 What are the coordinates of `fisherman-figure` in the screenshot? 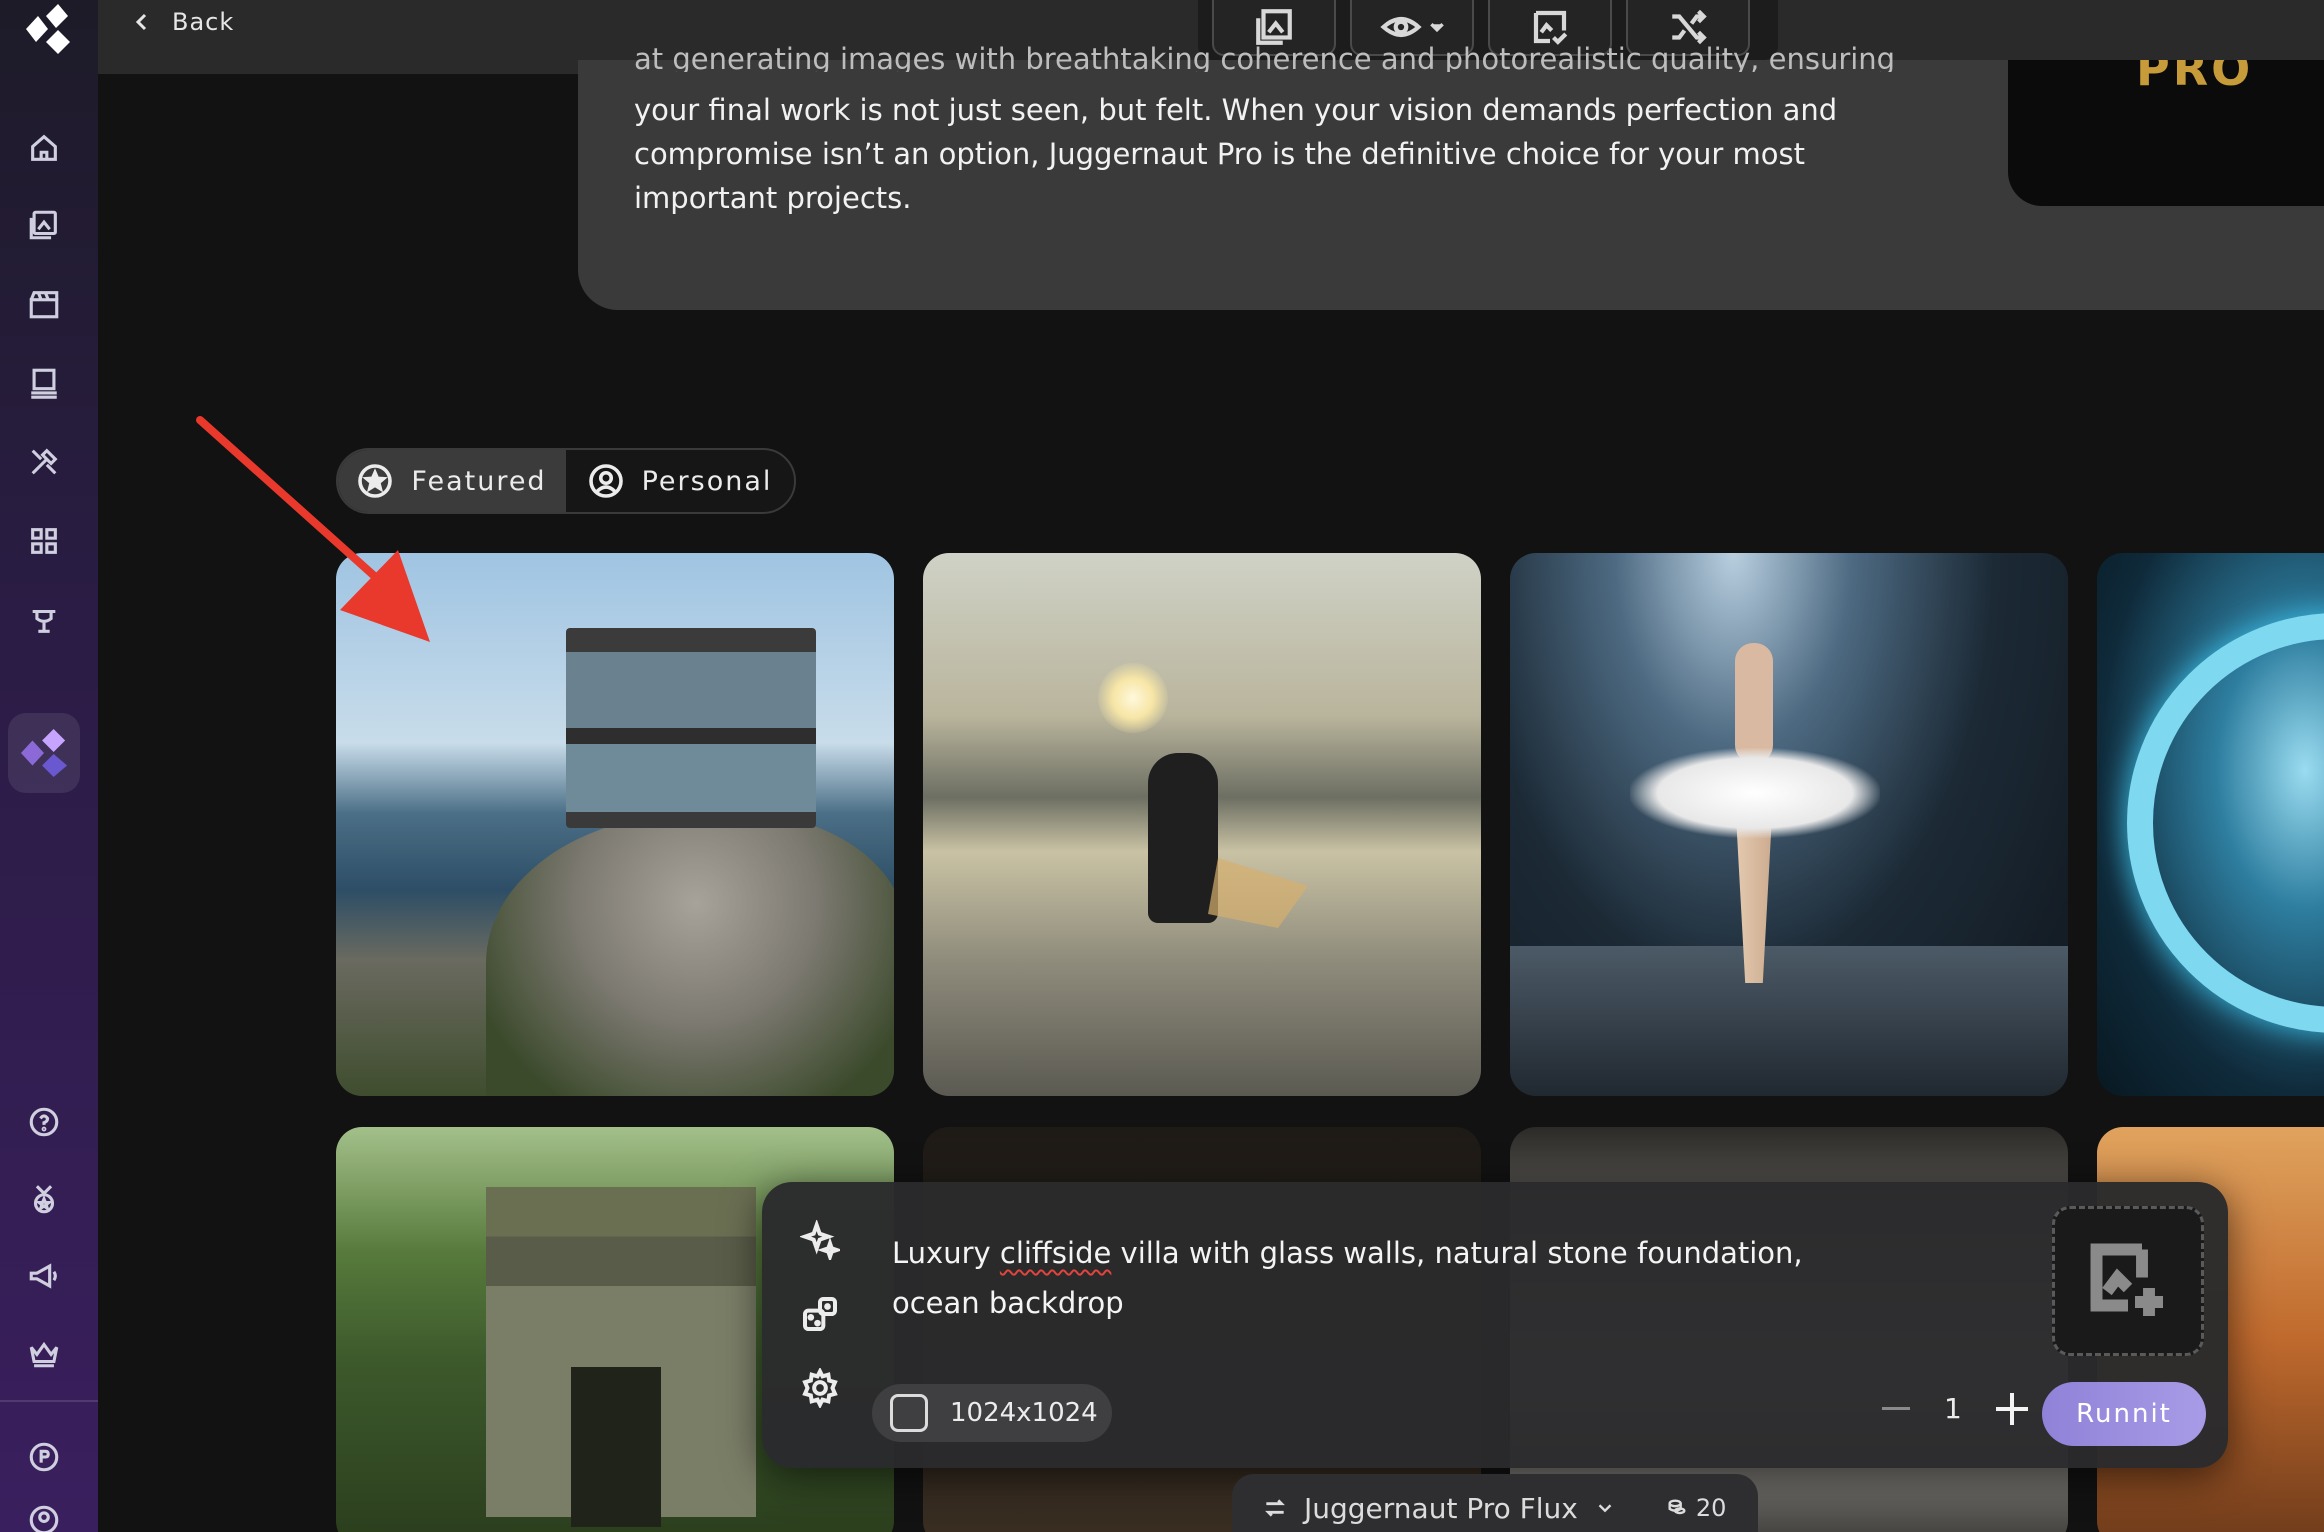 It's located at (1183, 838).